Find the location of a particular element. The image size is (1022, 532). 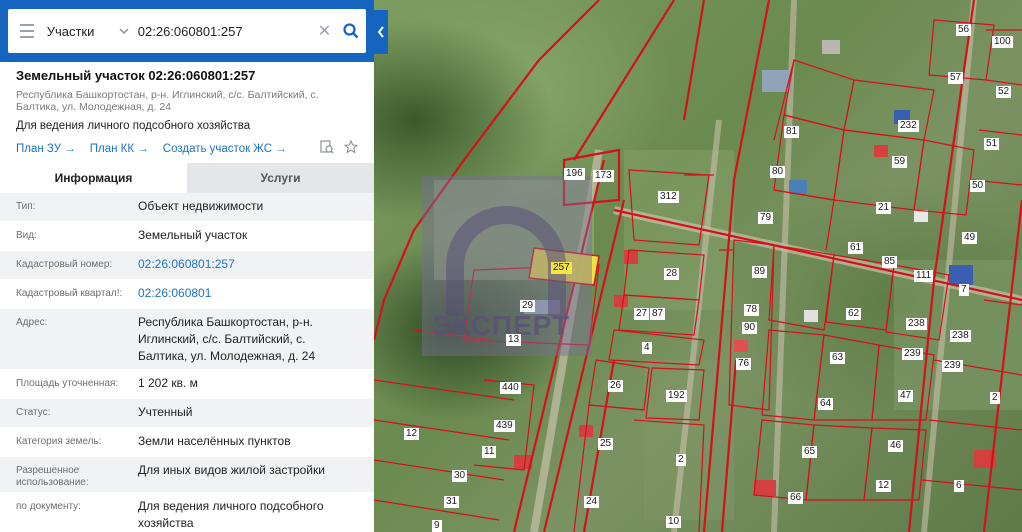

info-row: Площадь уточненная: 1 202 кв. м is located at coordinates (187, 384).